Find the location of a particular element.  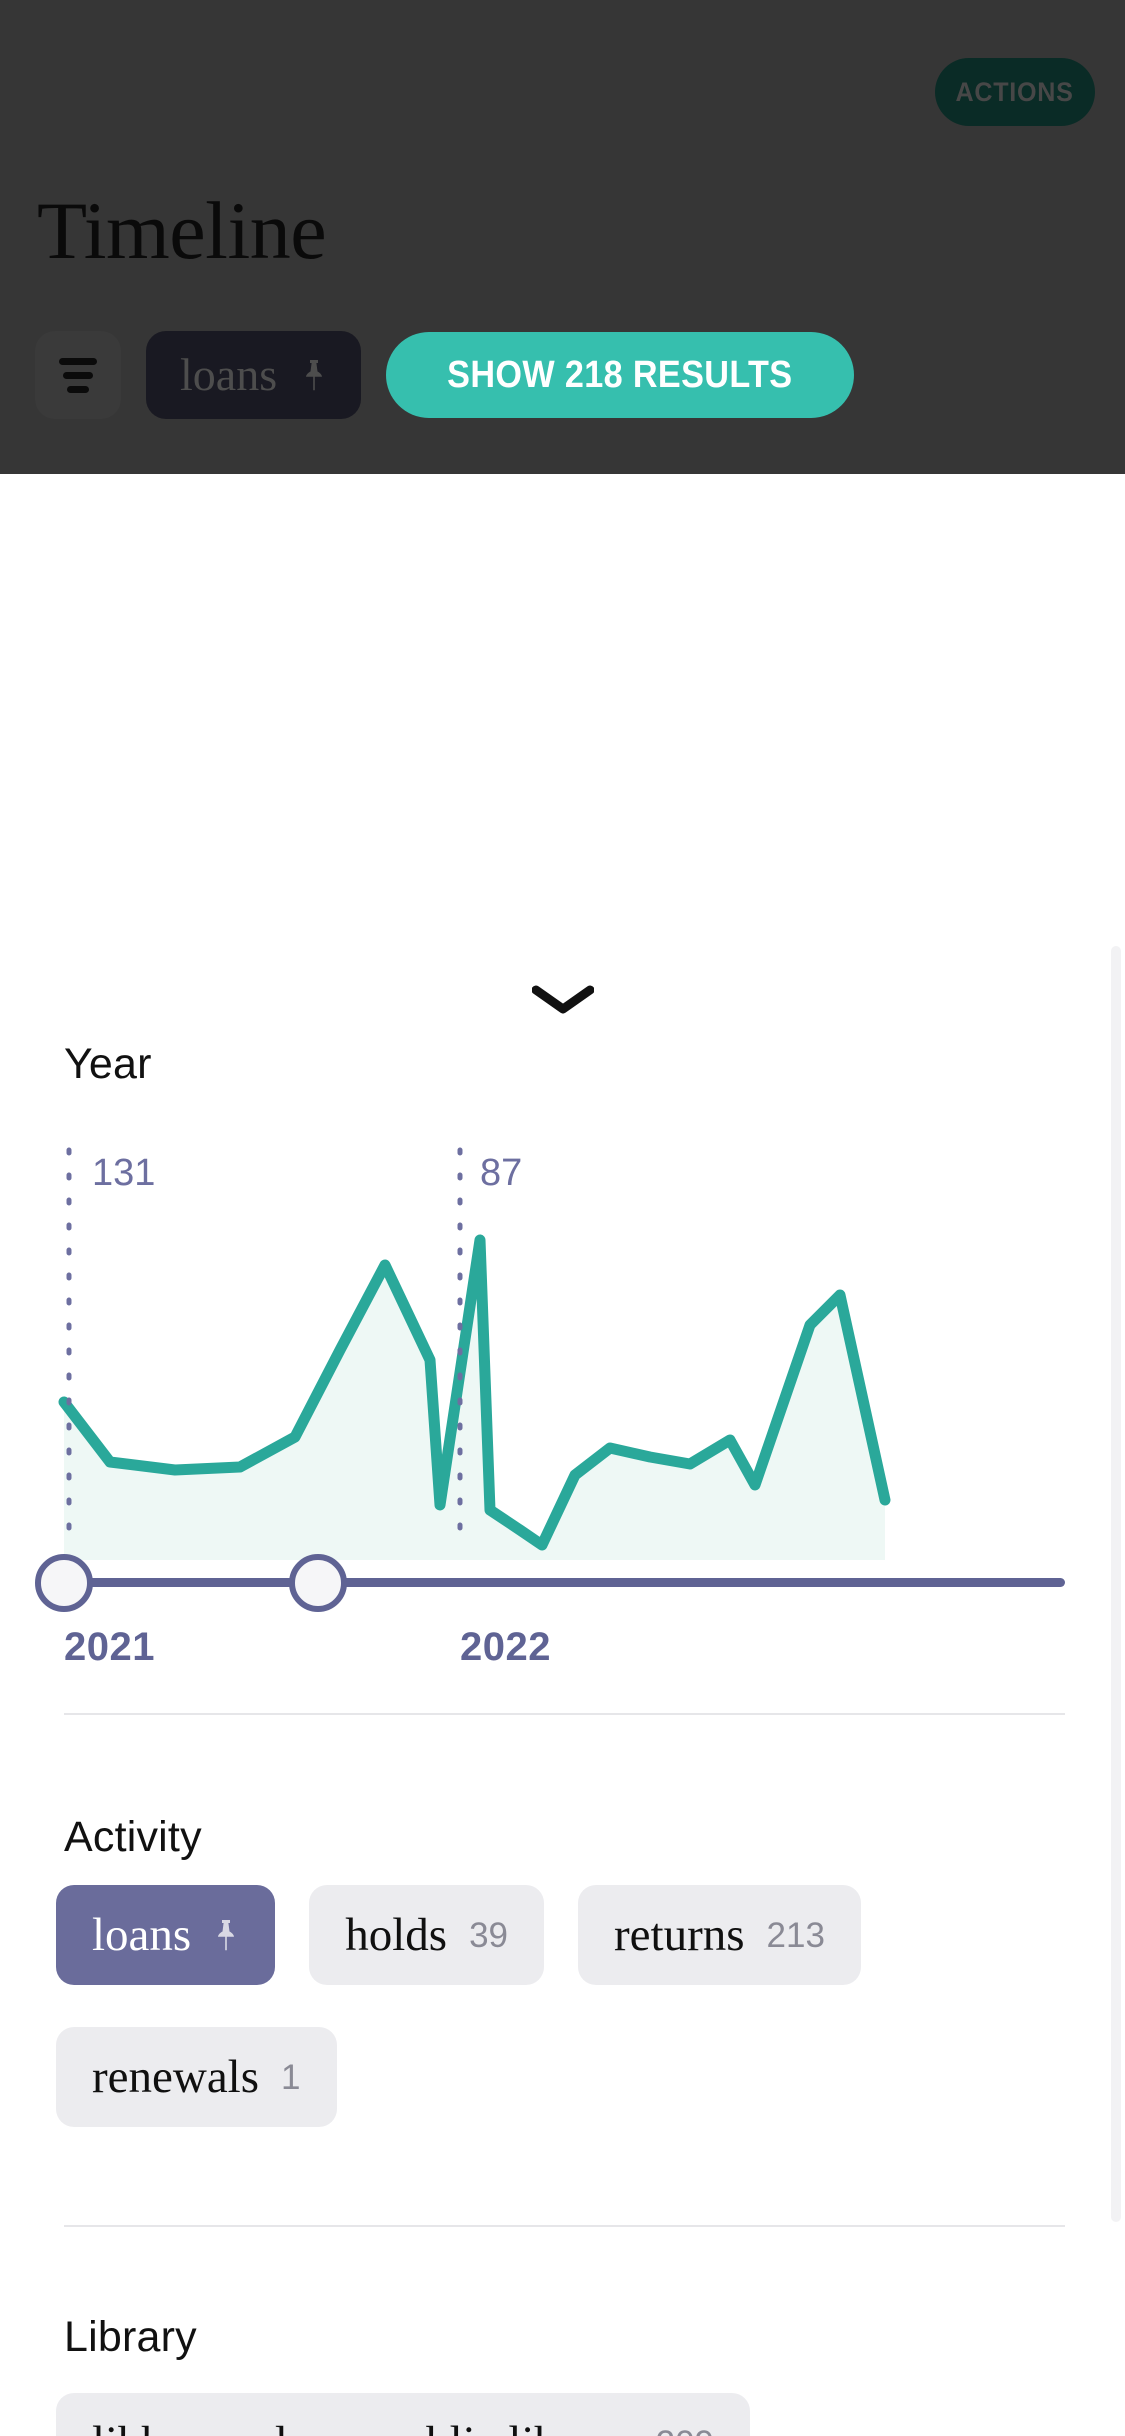

activity-chip-renewals: renewals 1 is located at coordinates (196, 2077).